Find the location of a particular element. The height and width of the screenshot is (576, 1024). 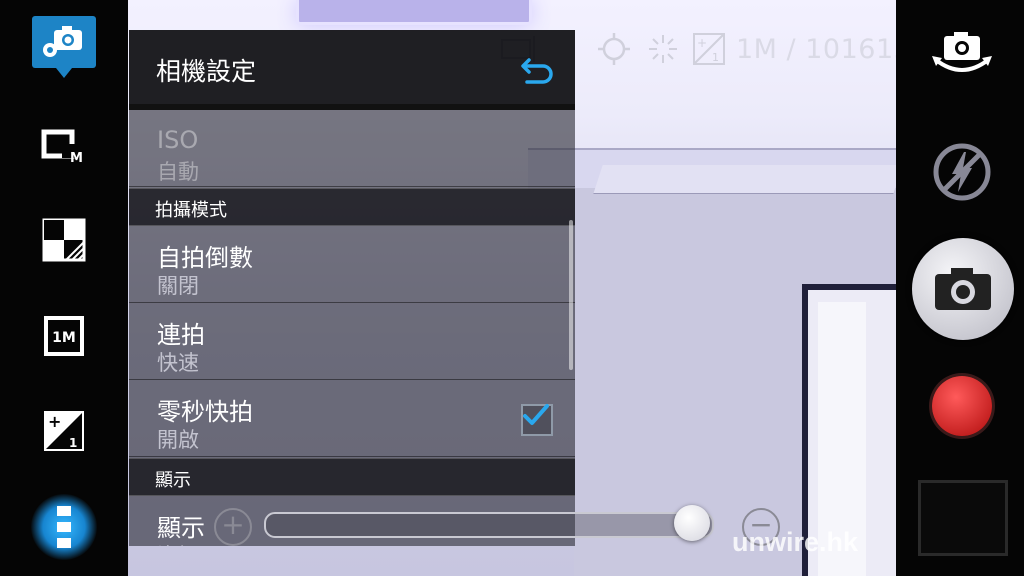

scene-mode-icon: M is located at coordinates (62, 147).